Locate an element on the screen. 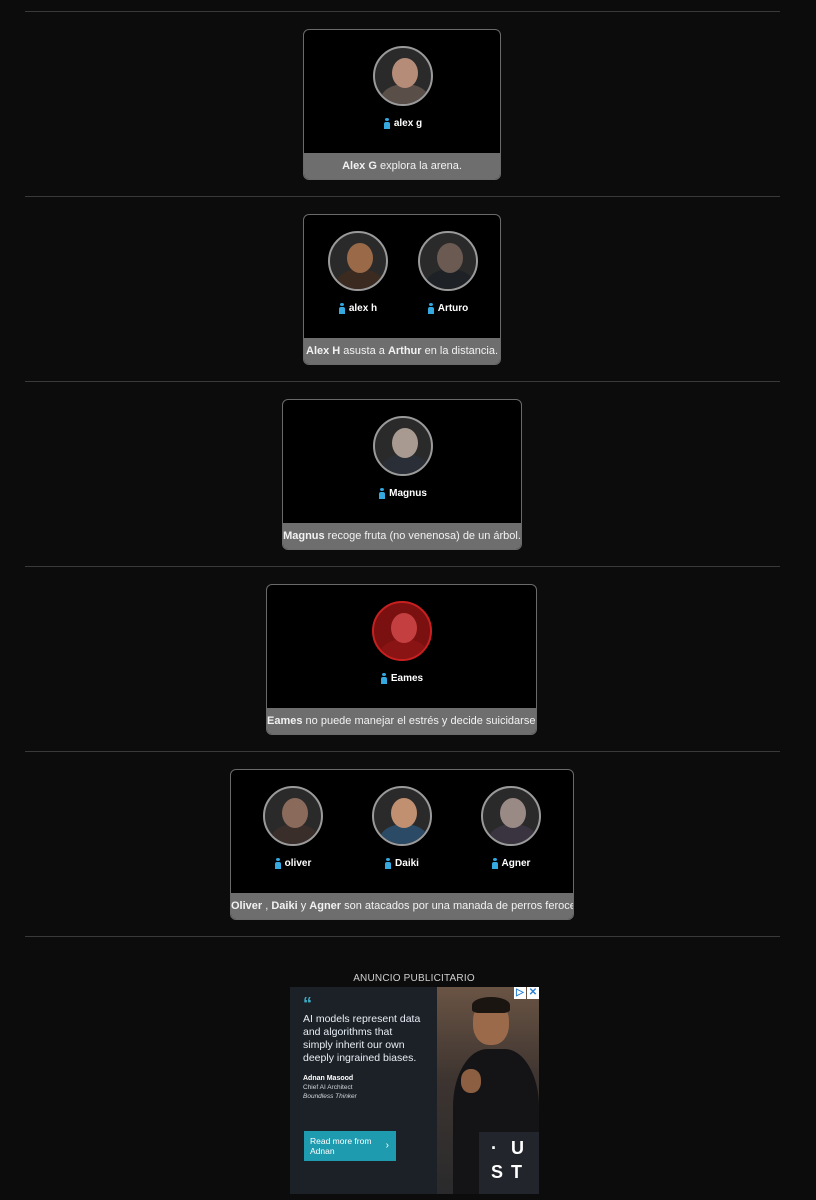 The height and width of the screenshot is (1200, 816). caption-name: Oliver is located at coordinates (247, 906).